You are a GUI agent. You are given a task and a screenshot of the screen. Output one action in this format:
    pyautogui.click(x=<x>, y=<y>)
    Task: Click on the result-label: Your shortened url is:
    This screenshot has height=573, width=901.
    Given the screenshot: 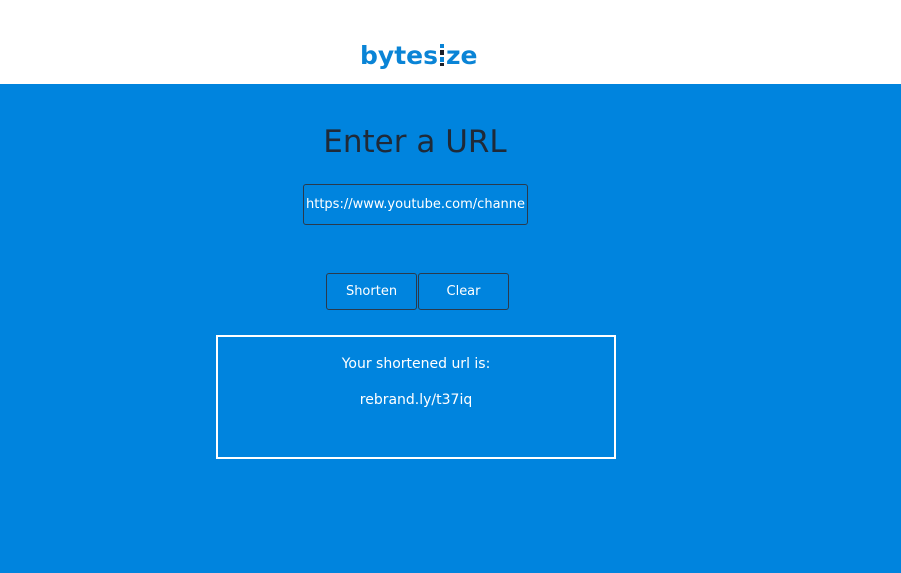 What is the action you would take?
    pyautogui.click(x=416, y=364)
    